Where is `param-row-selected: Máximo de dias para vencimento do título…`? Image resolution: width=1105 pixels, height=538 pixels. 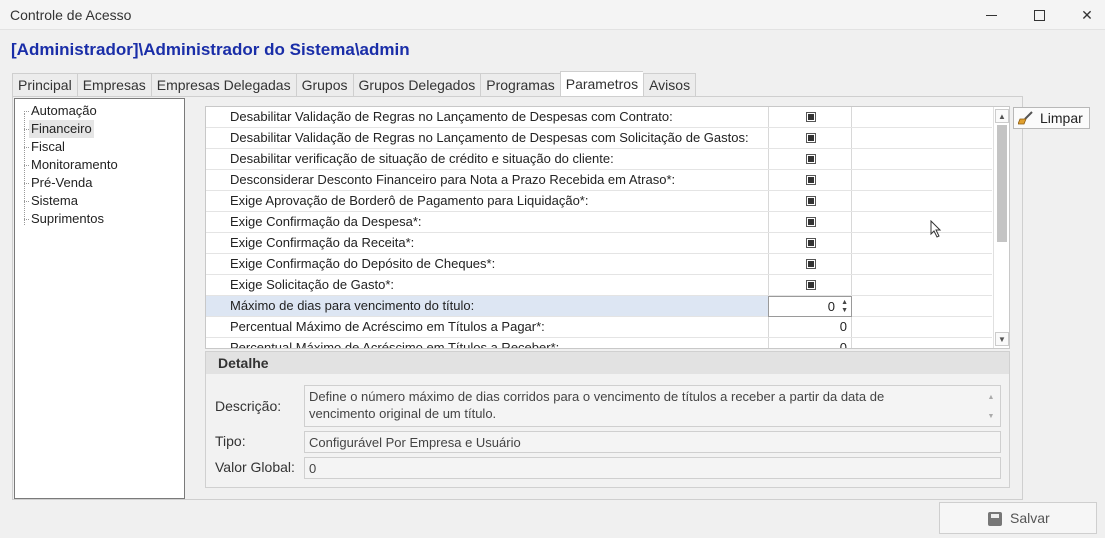
param-row-selected: Máximo de dias para vencimento do título… is located at coordinates (599, 306).